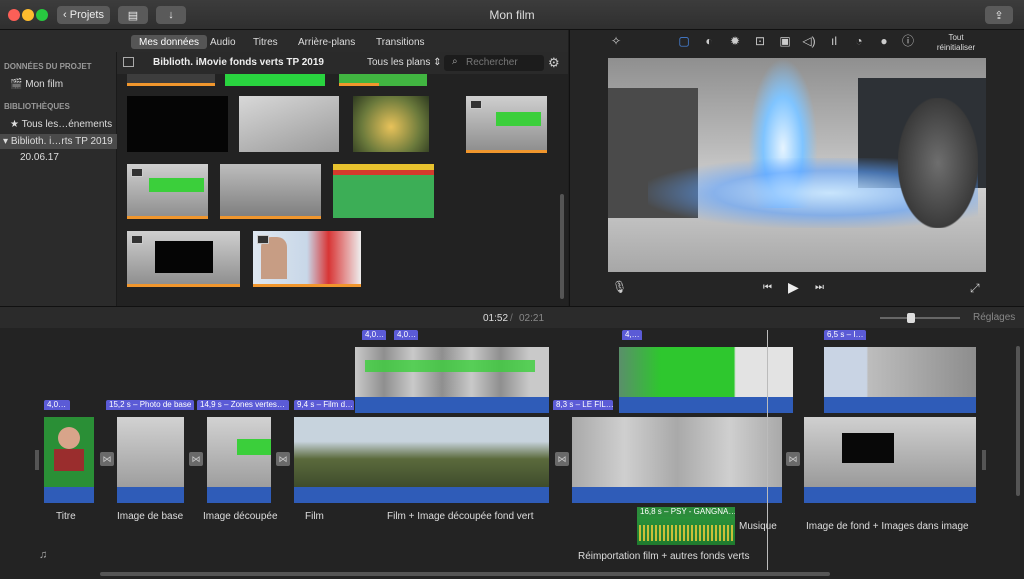  I want to click on base-image-clip, so click(150, 460).